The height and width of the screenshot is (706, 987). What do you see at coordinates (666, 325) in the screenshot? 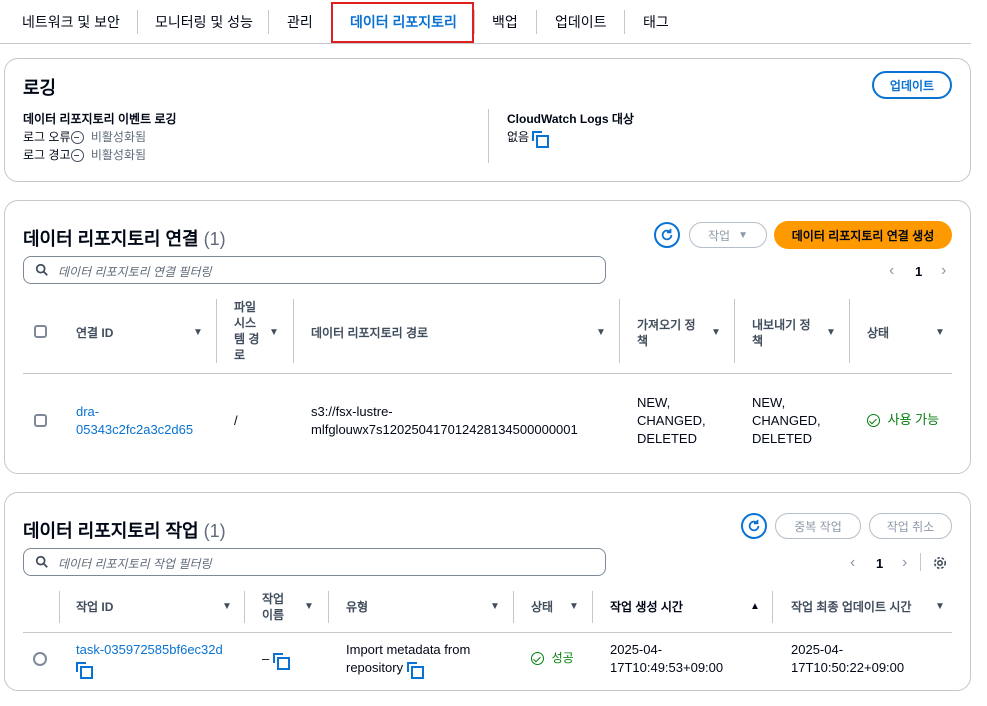
I see `header-line: 가져오기 정` at bounding box center [666, 325].